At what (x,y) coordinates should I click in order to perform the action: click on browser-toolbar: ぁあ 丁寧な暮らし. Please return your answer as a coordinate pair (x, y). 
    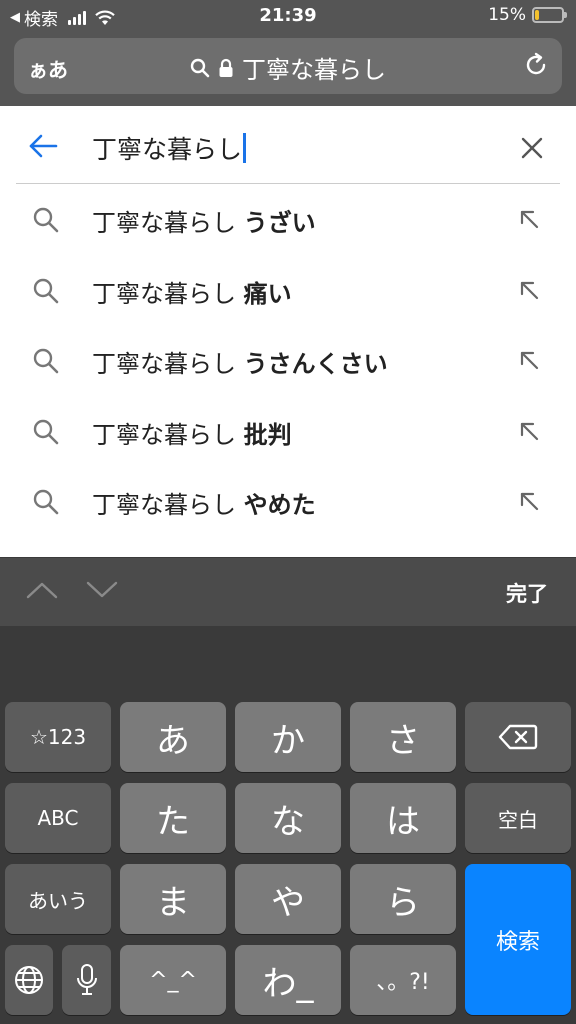
    Looking at the image, I should click on (288, 69).